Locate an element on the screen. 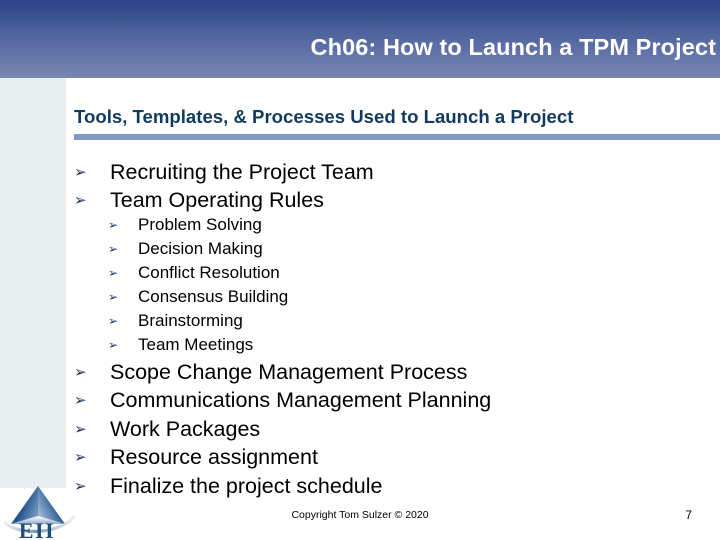  list-item-label: Communications Management Planning is located at coordinates (301, 400).